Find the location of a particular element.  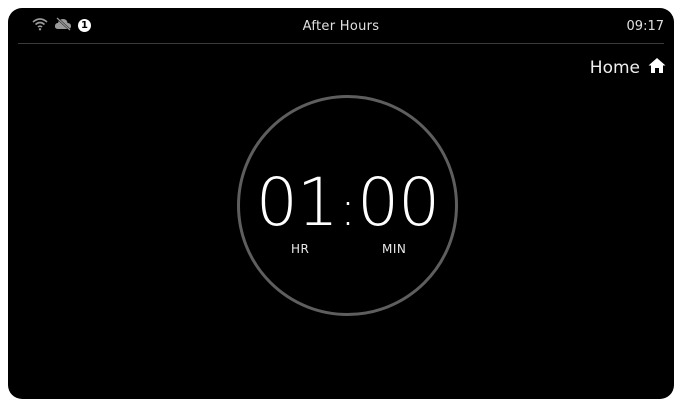

screen-title: After Hours is located at coordinates (341, 26).